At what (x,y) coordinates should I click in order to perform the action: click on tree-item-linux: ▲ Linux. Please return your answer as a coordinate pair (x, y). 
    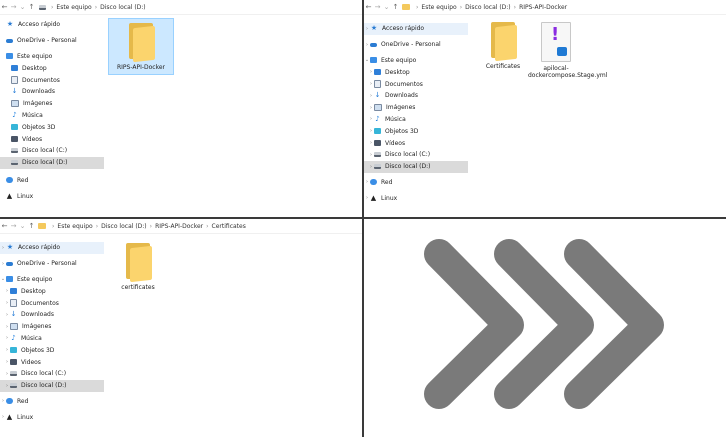
    Looking at the image, I should click on (52, 196).